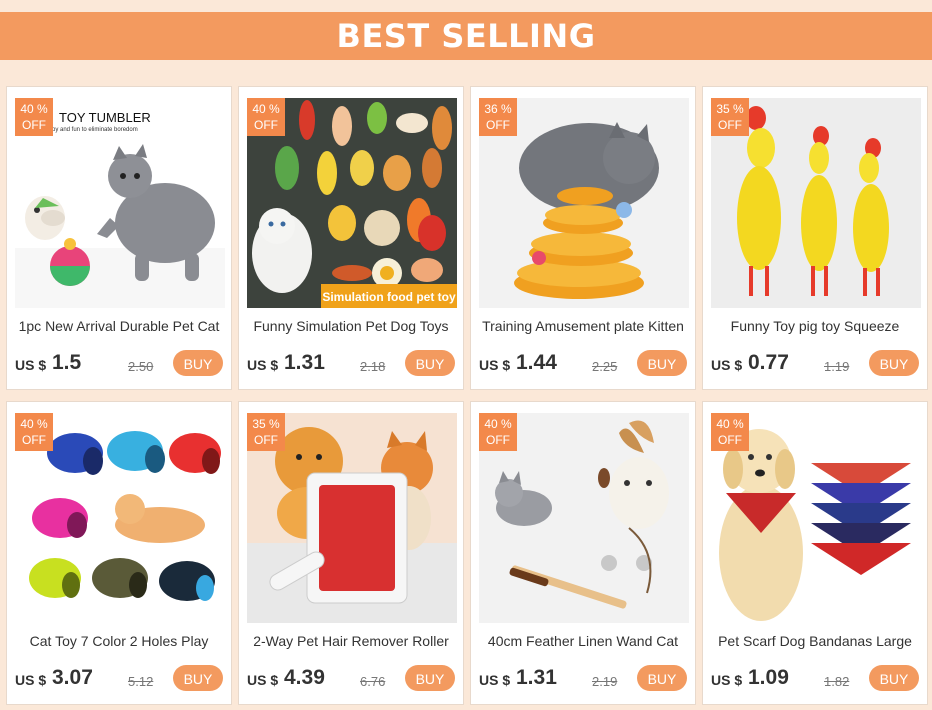 This screenshot has height=710, width=932. I want to click on product-title: Training Amusement plate Kitten, so click(583, 326).